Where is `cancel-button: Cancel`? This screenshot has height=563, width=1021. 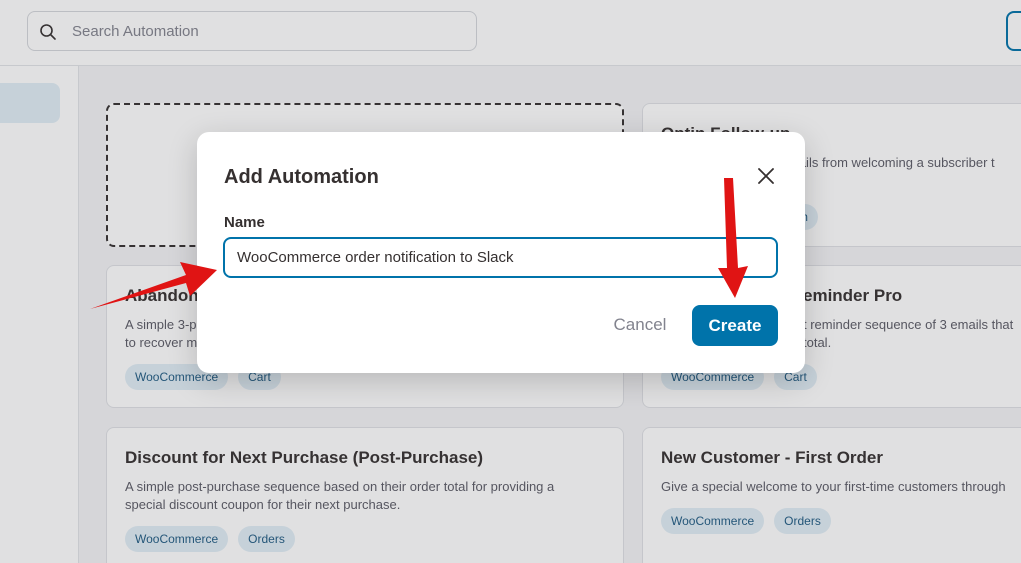 cancel-button: Cancel is located at coordinates (640, 325).